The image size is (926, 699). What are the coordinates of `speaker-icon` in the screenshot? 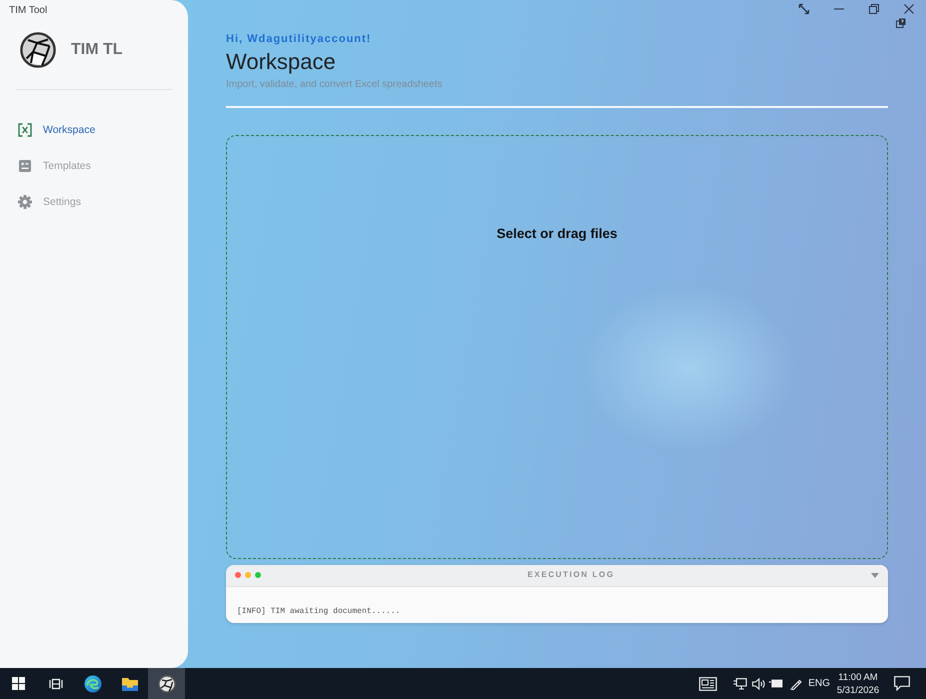 It's located at (759, 684).